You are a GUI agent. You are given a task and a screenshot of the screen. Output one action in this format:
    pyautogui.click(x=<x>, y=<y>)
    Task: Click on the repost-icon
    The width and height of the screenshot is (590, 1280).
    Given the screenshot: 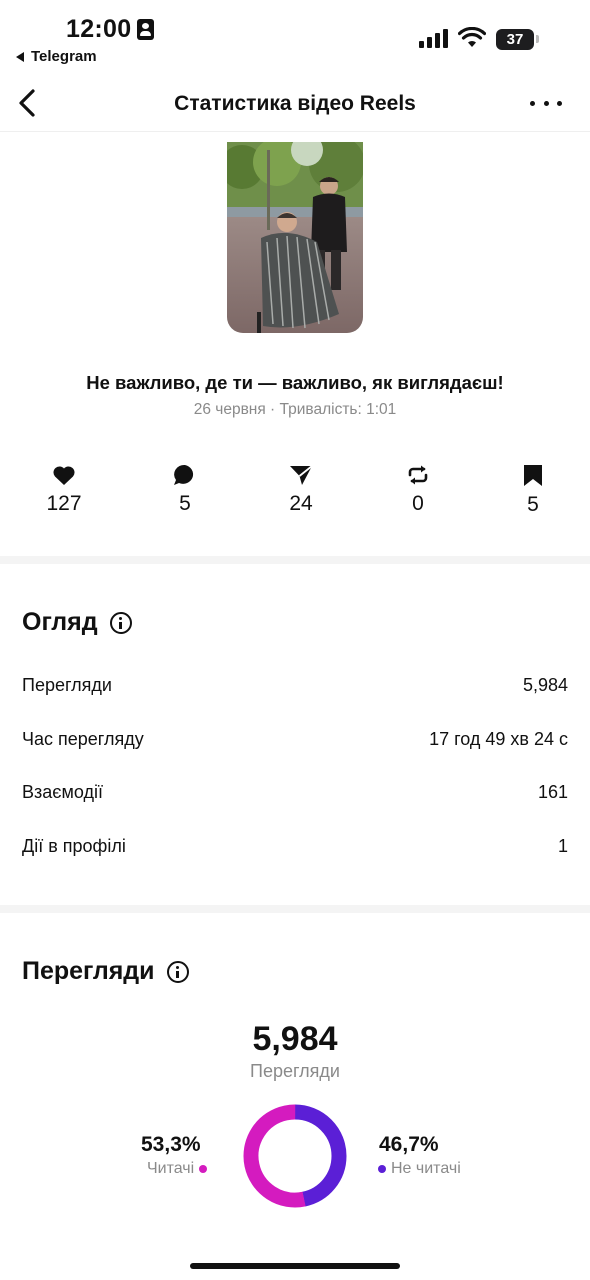 What is the action you would take?
    pyautogui.click(x=418, y=475)
    